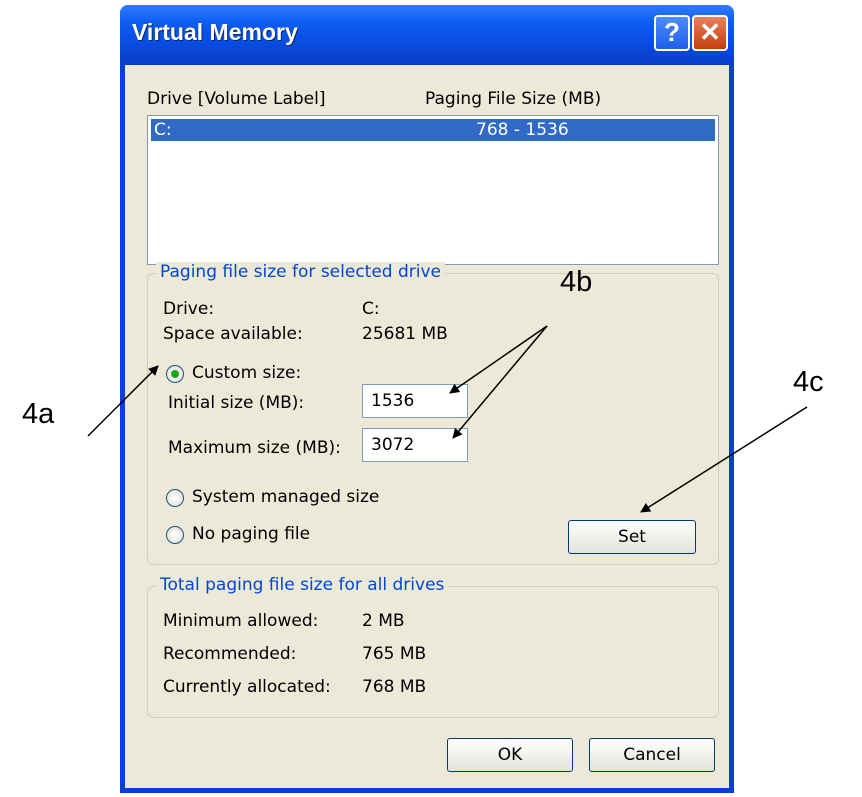  Describe the element at coordinates (724, 459) in the screenshot. I see `arrow-4c` at that location.